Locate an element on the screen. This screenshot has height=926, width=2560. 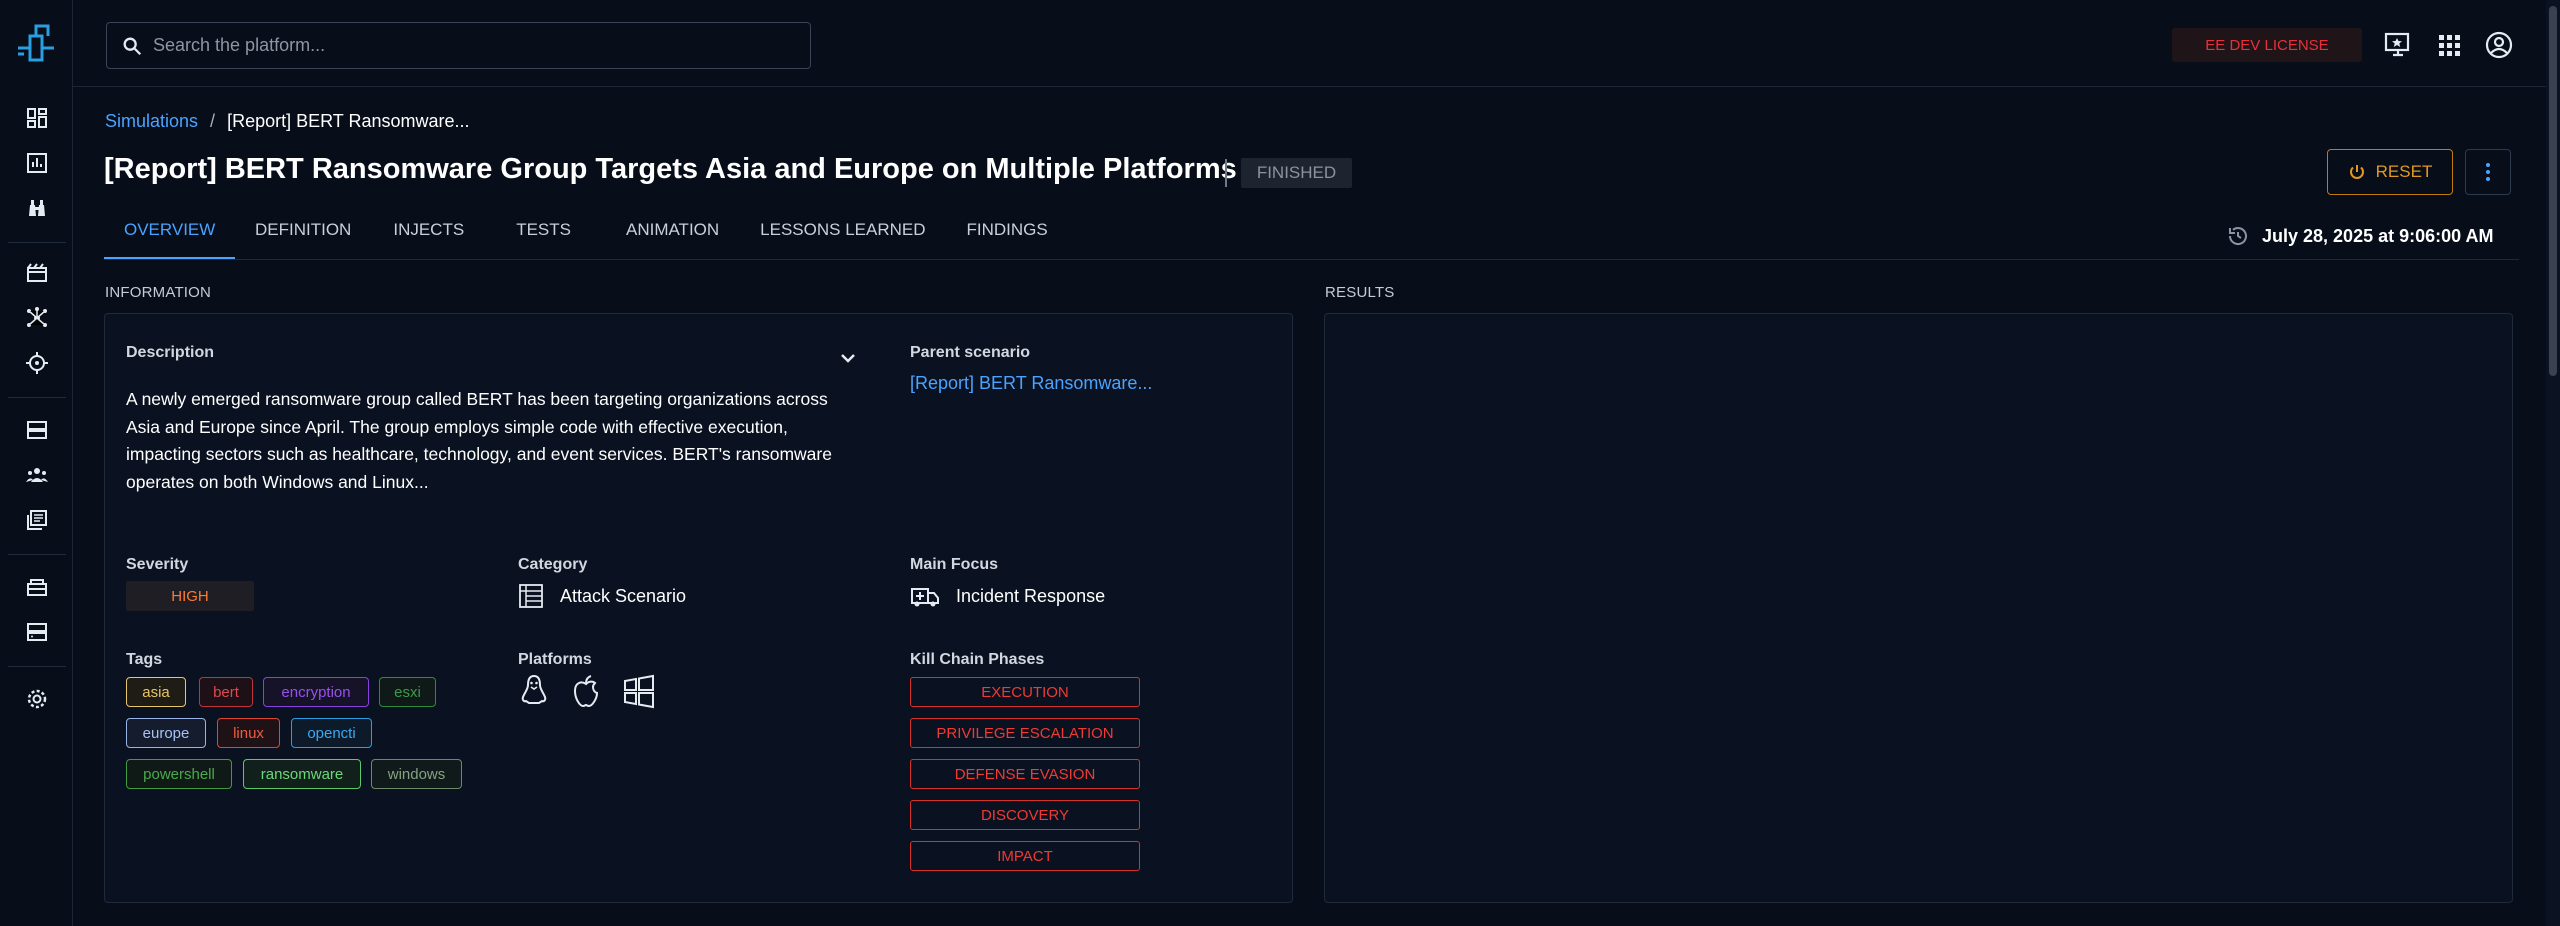
history-icon is located at coordinates (2237, 236).